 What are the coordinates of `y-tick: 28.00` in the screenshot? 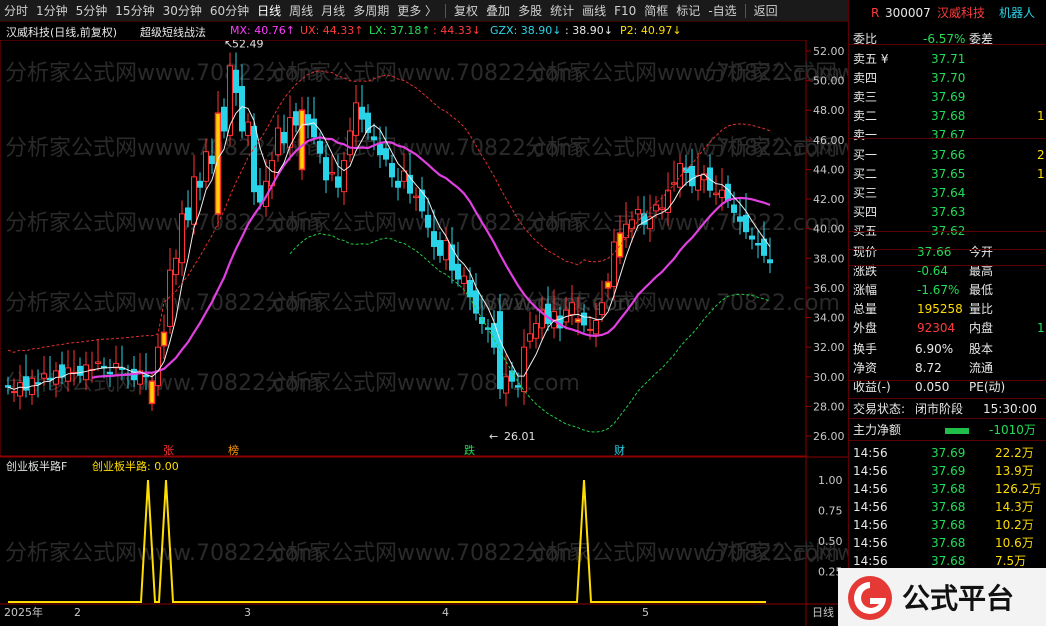 It's located at (829, 406).